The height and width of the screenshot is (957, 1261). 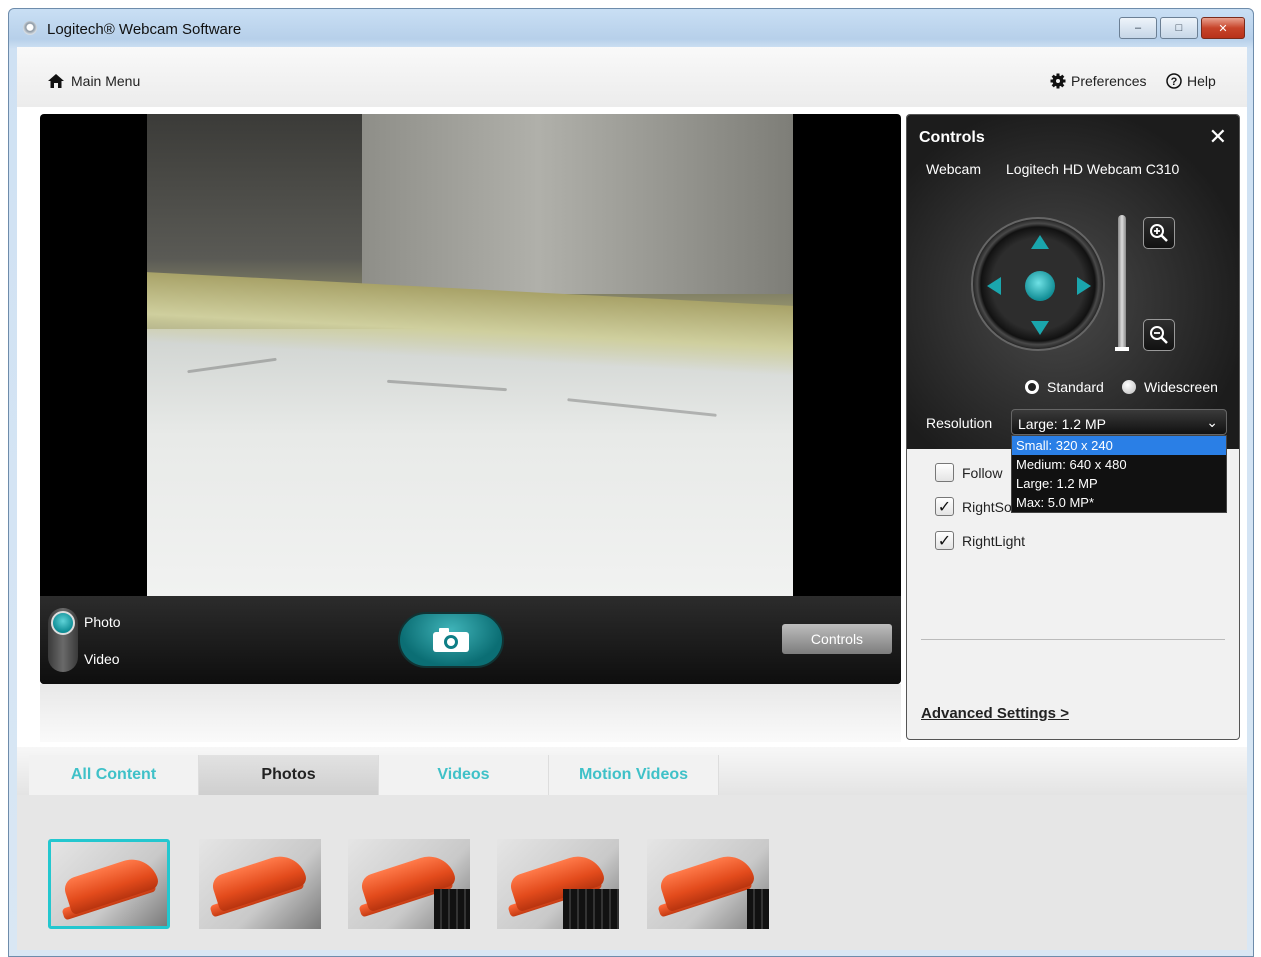 What do you see at coordinates (1122, 349) in the screenshot?
I see `zoom-slider-thumb` at bounding box center [1122, 349].